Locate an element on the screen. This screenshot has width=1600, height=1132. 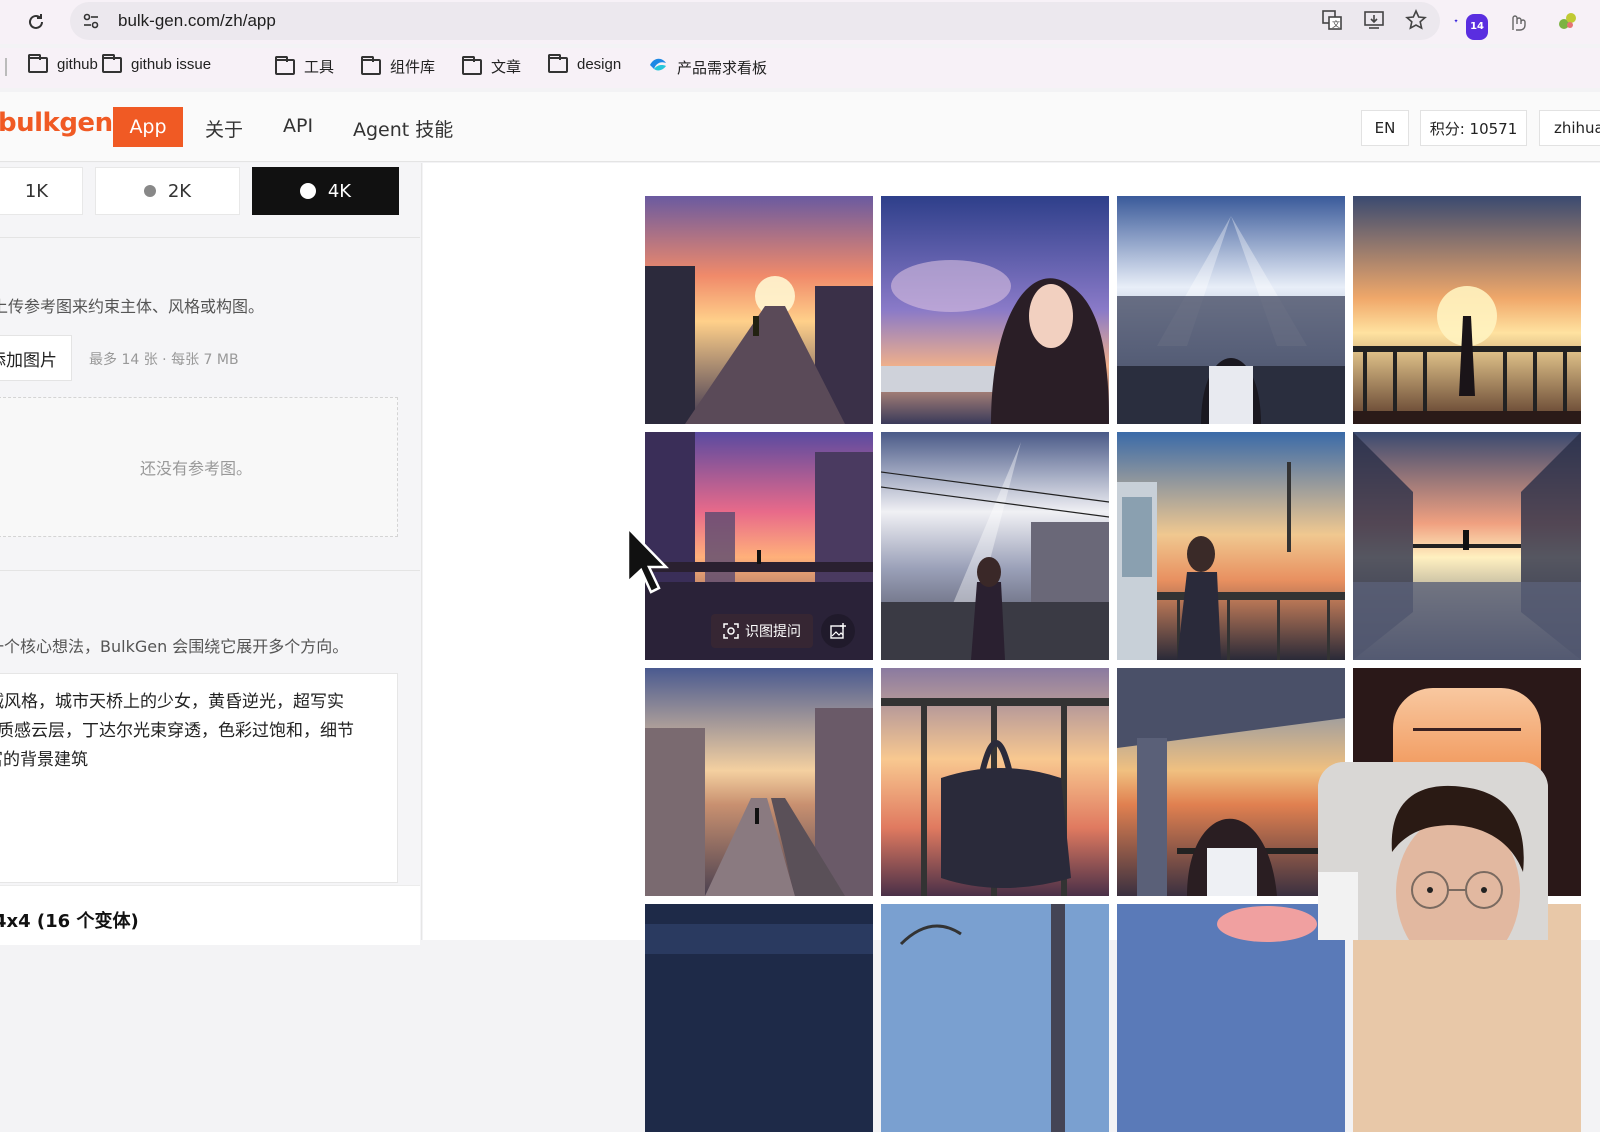
address-bar: bulk-gen.com/zh/app 文 is located at coordinates (755, 21).